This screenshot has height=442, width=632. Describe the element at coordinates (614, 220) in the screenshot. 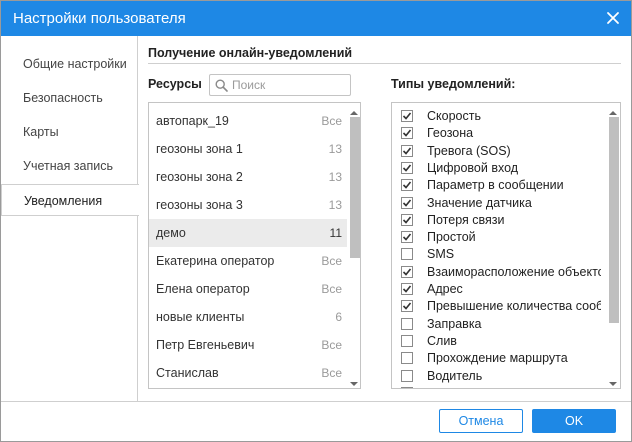

I see `types-scroll-thumb` at that location.